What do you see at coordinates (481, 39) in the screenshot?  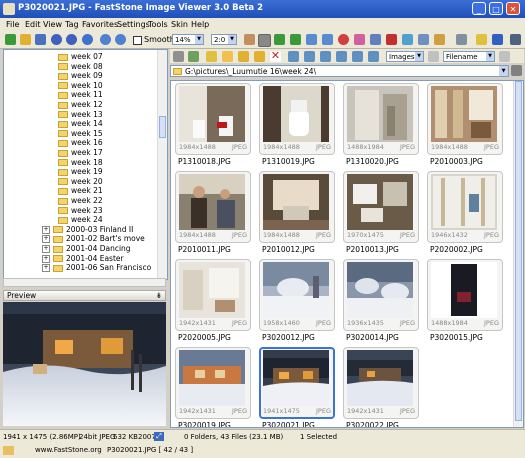 I see `settings-icon` at bounding box center [481, 39].